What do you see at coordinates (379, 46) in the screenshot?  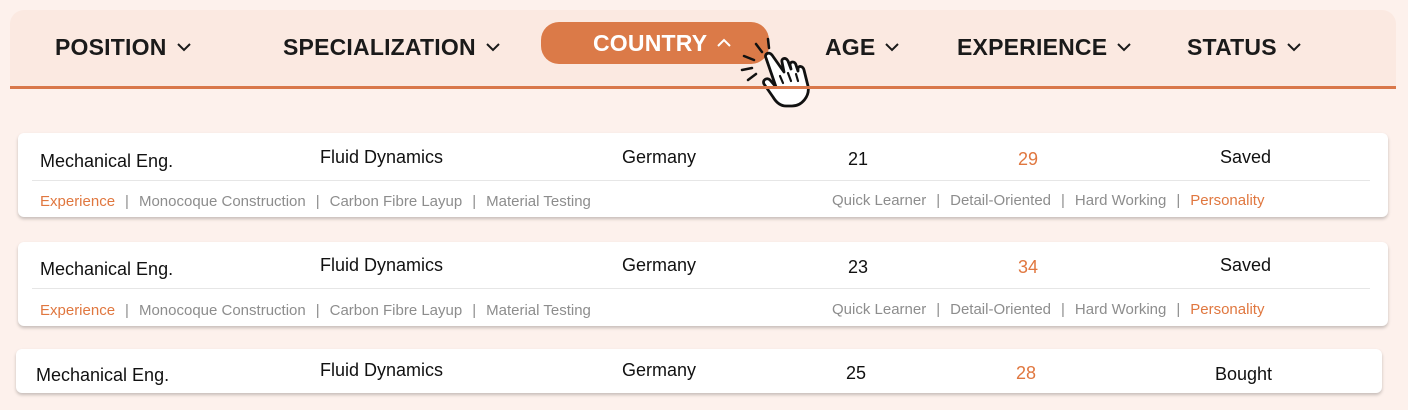 I see `filter-specialization-label: SPECIALIZATION` at bounding box center [379, 46].